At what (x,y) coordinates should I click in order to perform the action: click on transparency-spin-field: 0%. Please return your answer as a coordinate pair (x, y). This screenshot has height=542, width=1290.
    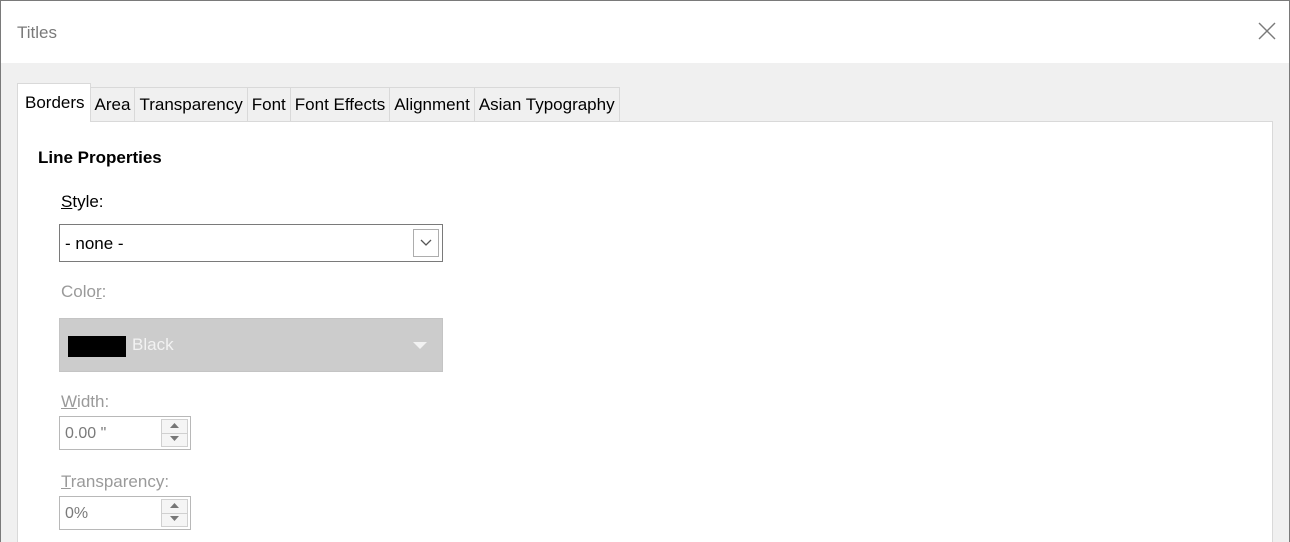
    Looking at the image, I should click on (125, 513).